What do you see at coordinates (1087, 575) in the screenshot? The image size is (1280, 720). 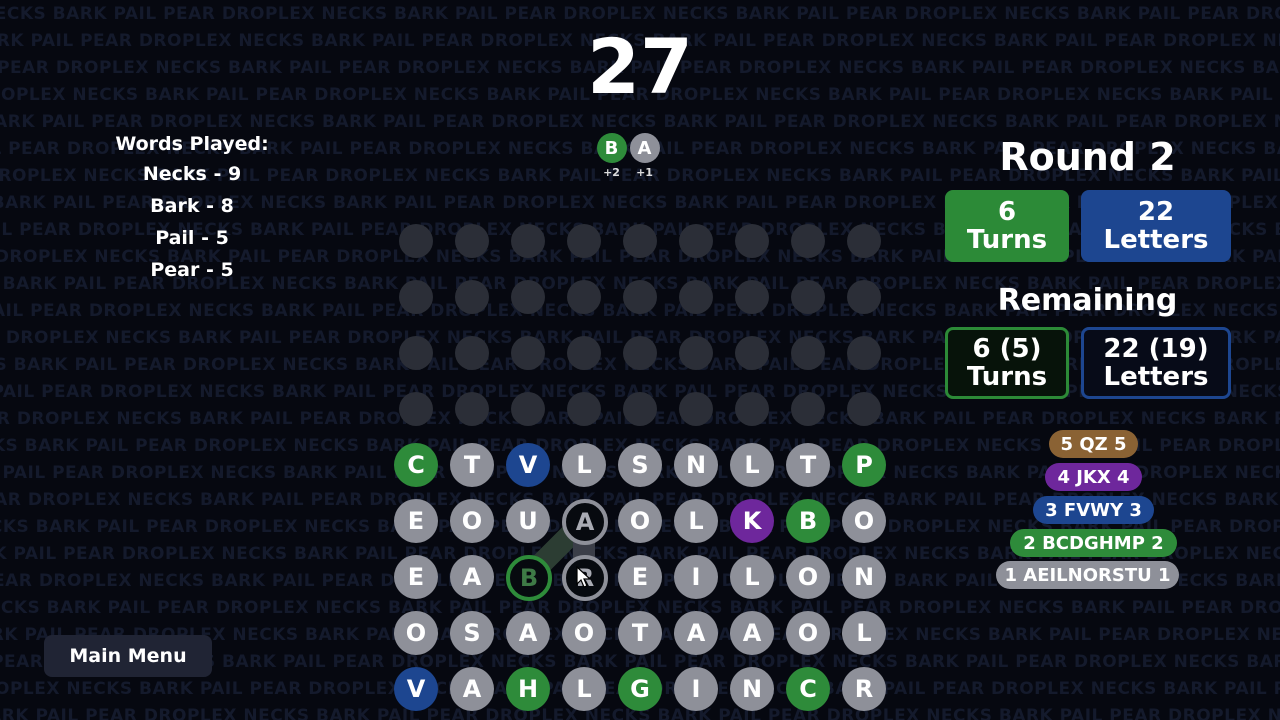 I see `letter-value-pill: 1 AEILNORSTU 1` at bounding box center [1087, 575].